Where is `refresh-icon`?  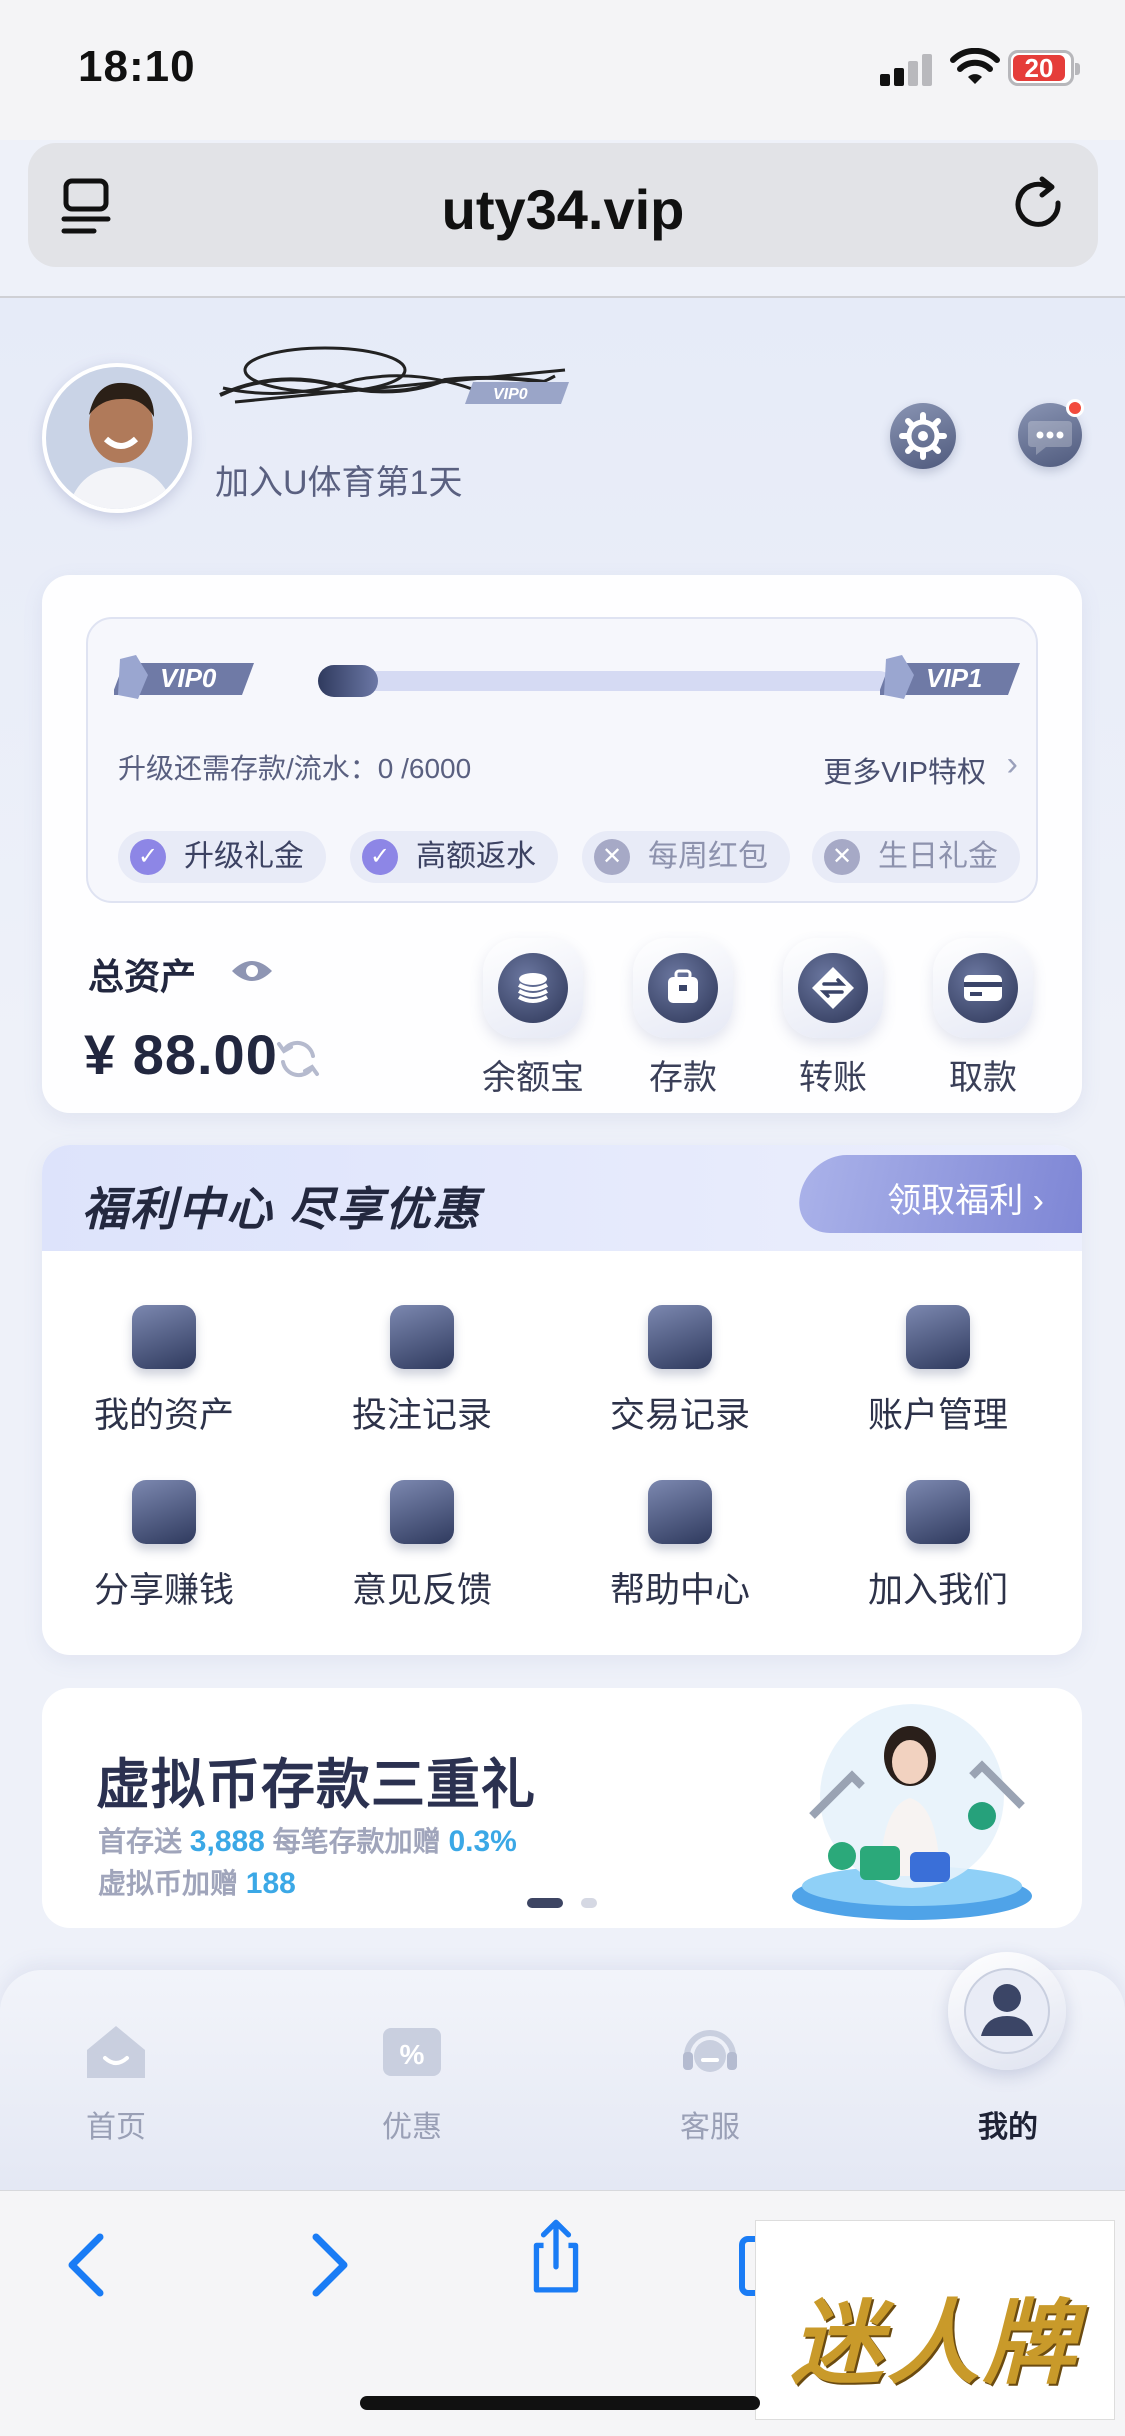
refresh-icon is located at coordinates (298, 1059).